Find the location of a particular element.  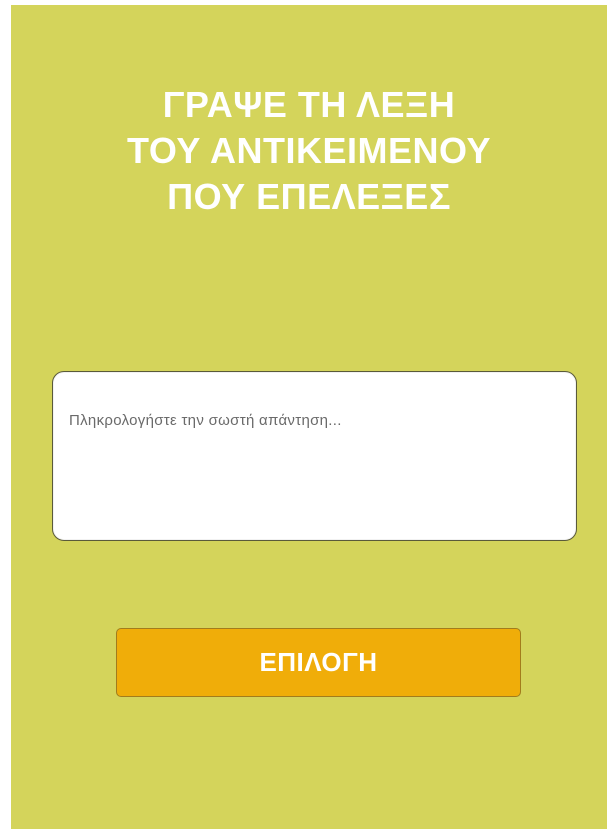

title-line-2: ΤΟΥ ΑΝΤΙΚΕΙΜΕΝΟΥ is located at coordinates (309, 150).